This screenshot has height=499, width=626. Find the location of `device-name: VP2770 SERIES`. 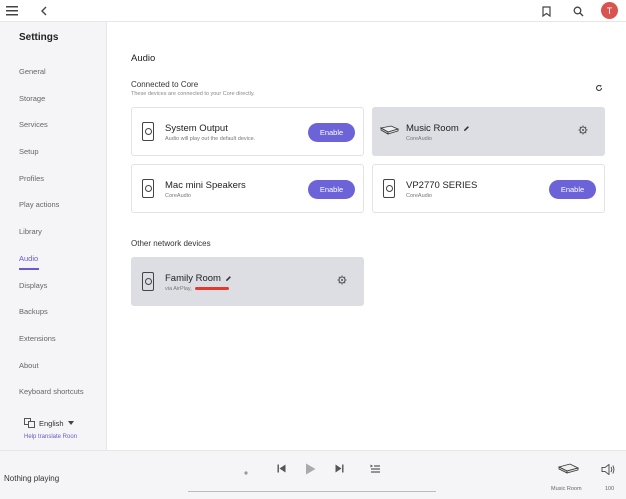

device-name: VP2770 SERIES is located at coordinates (442, 185).